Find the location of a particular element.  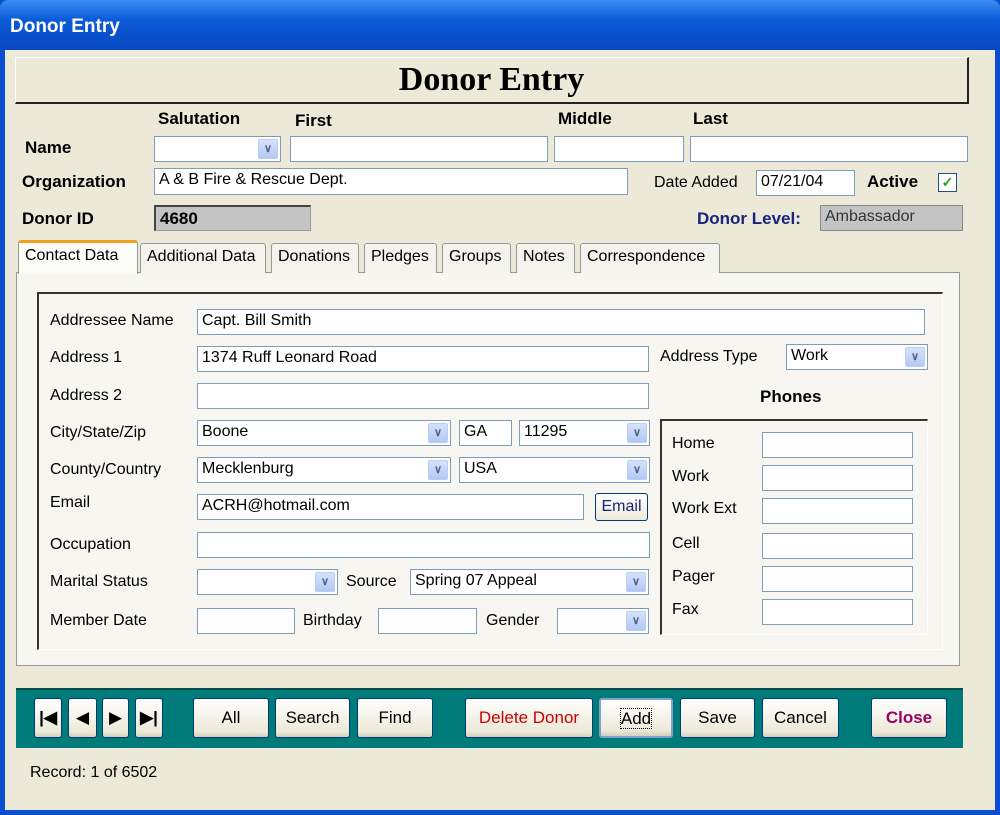

phone-pager-label: Pager is located at coordinates (693, 576).